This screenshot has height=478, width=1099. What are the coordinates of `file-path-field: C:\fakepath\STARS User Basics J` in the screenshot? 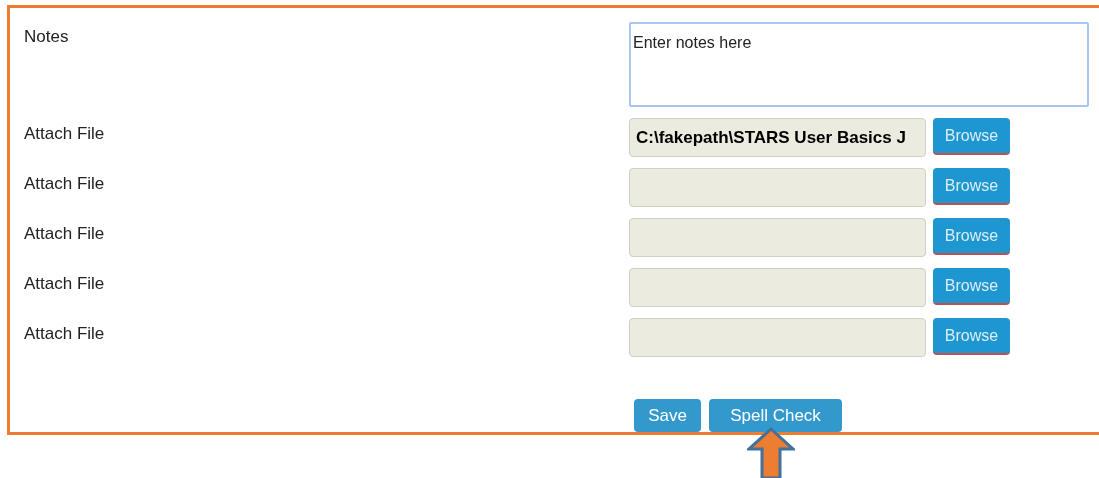 It's located at (777, 137).